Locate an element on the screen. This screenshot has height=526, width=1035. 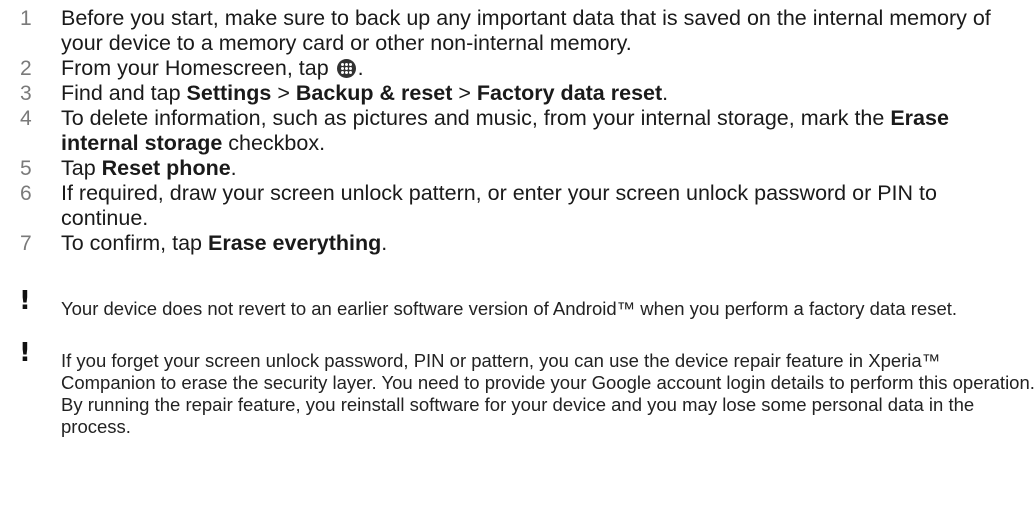
step-text: Find and tap is located at coordinates (124, 93).